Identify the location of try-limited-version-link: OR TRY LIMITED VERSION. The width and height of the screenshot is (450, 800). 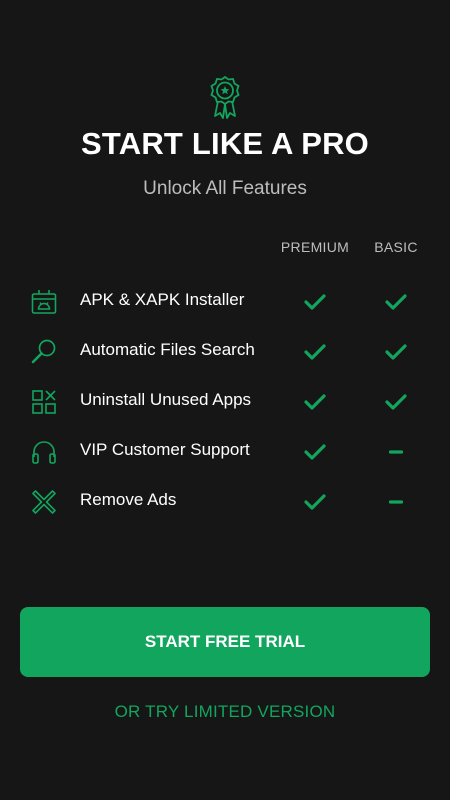
(225, 712).